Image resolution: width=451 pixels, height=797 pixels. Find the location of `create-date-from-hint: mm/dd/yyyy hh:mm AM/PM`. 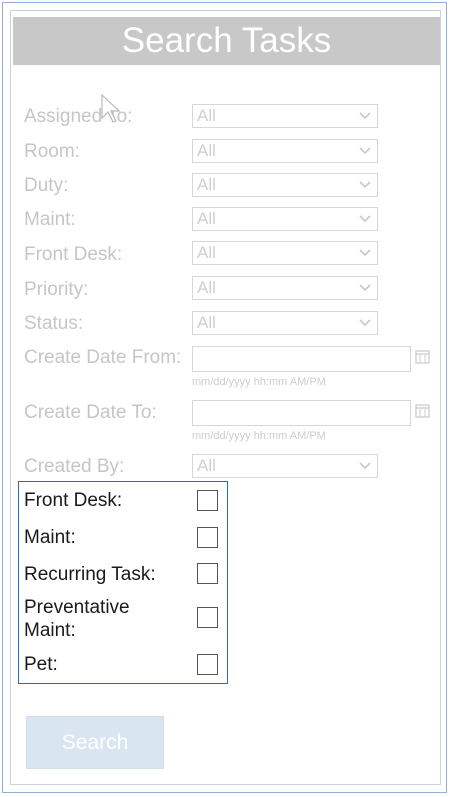

create-date-from-hint: mm/dd/yyyy hh:mm AM/PM is located at coordinates (259, 382).